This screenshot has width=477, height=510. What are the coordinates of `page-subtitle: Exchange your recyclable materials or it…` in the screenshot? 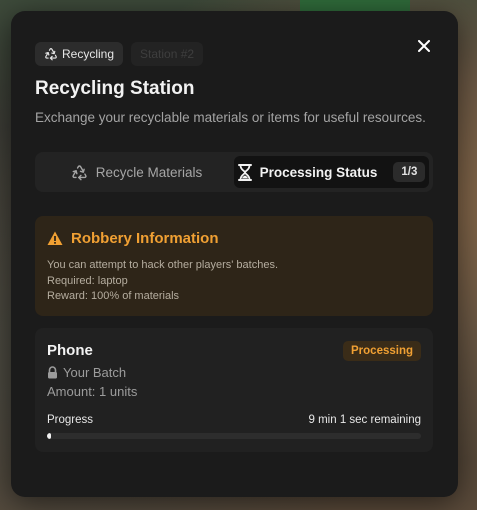 It's located at (230, 117).